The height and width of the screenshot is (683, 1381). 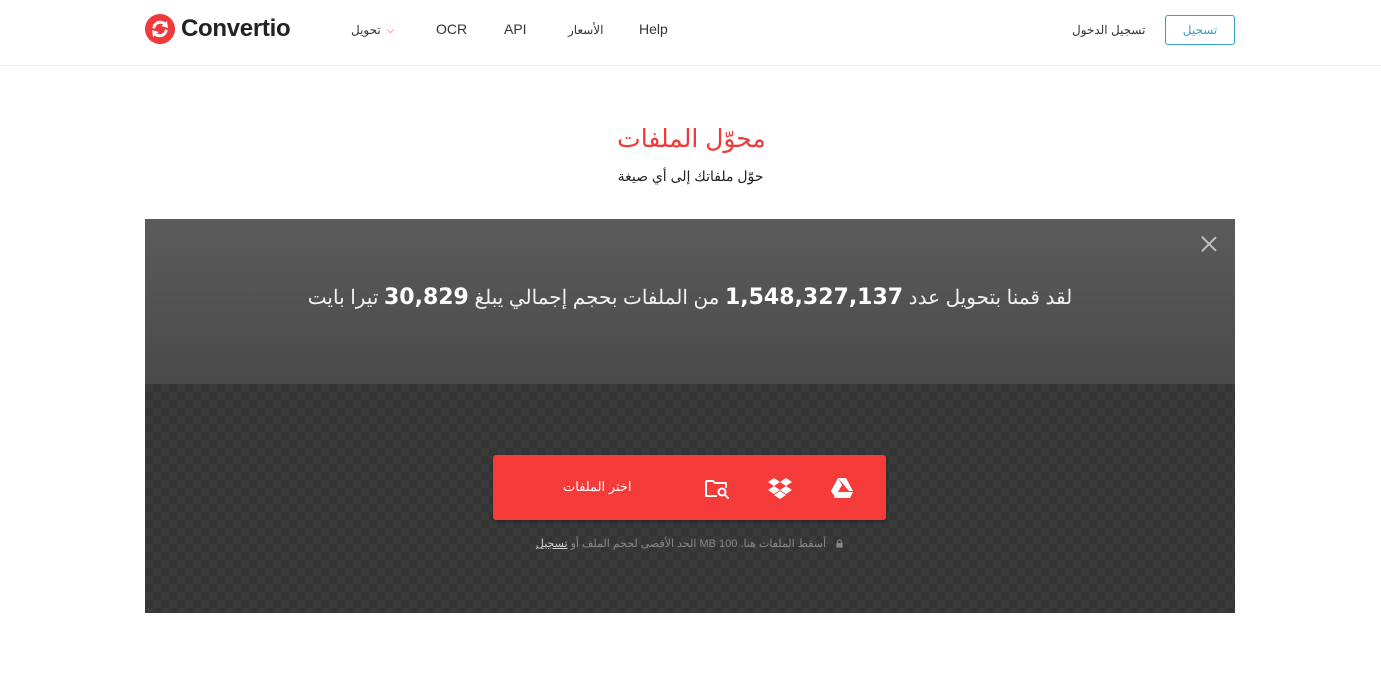 I want to click on hero-title-wrap: محوّل الملفات, so click(x=690, y=139).